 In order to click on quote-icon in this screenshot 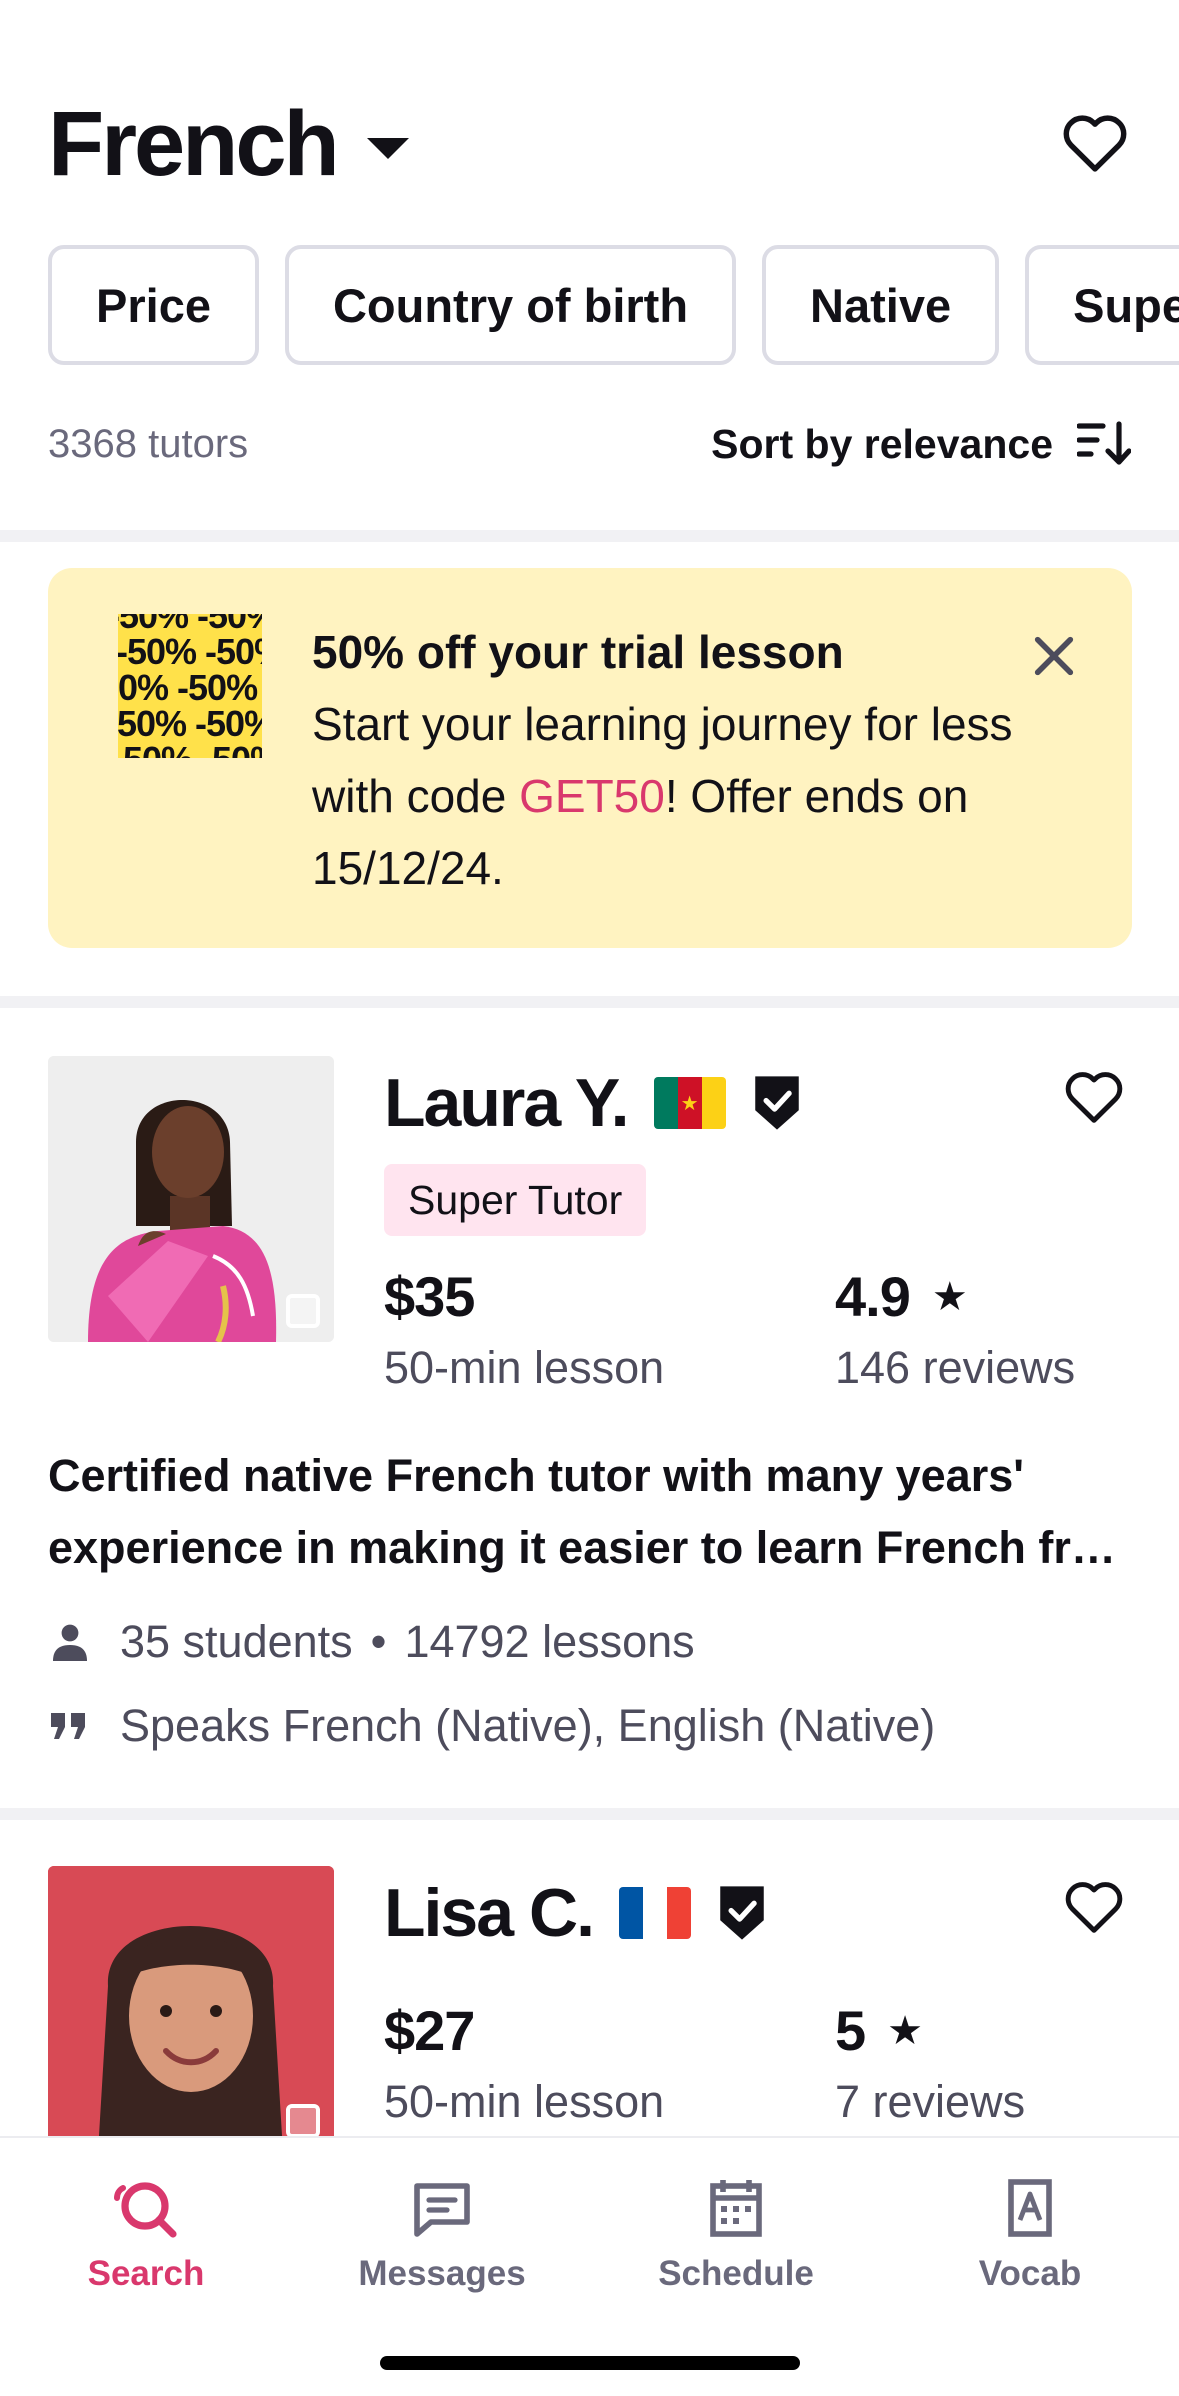, I will do `click(70, 1726)`.